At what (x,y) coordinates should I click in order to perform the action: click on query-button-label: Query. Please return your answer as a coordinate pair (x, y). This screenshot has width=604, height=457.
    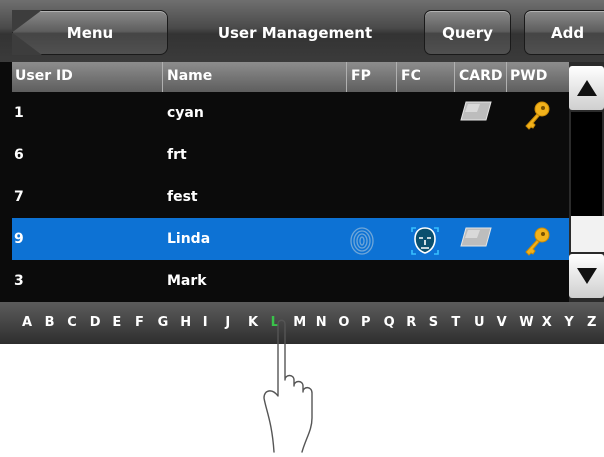
    Looking at the image, I should click on (467, 32).